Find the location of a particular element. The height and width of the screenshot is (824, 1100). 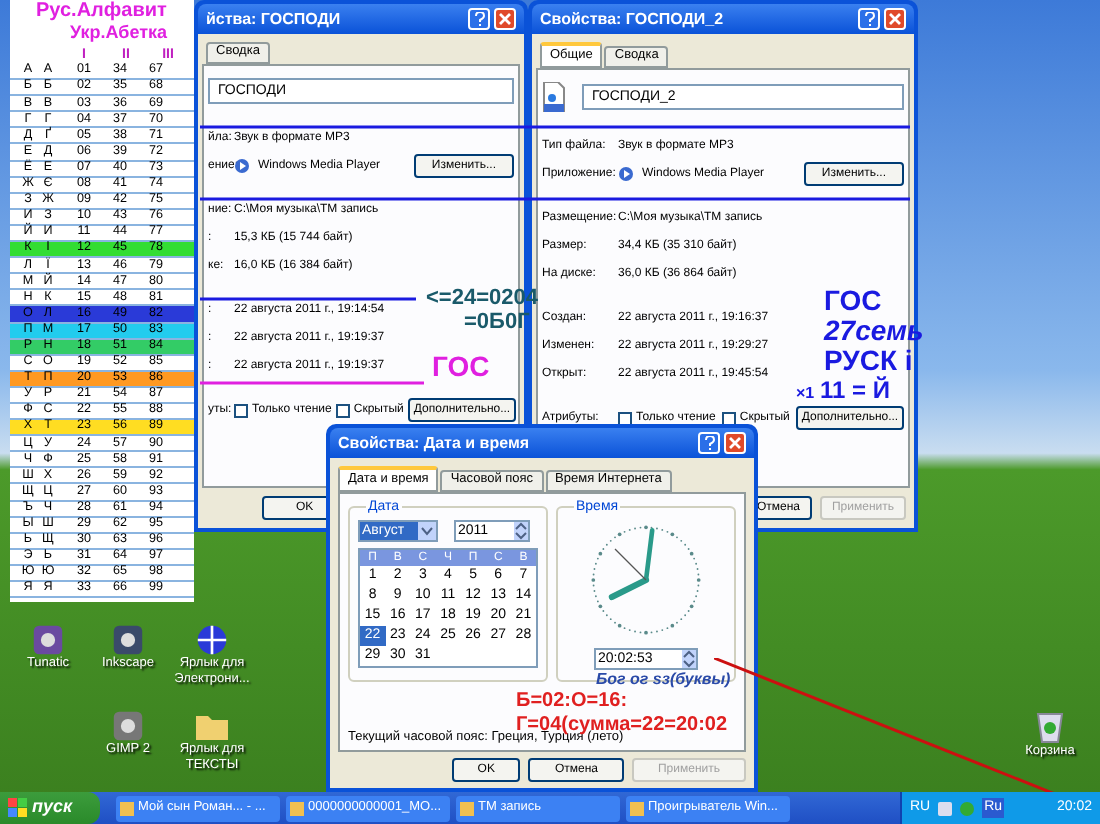

windows-logo-icon is located at coordinates (18, 808).